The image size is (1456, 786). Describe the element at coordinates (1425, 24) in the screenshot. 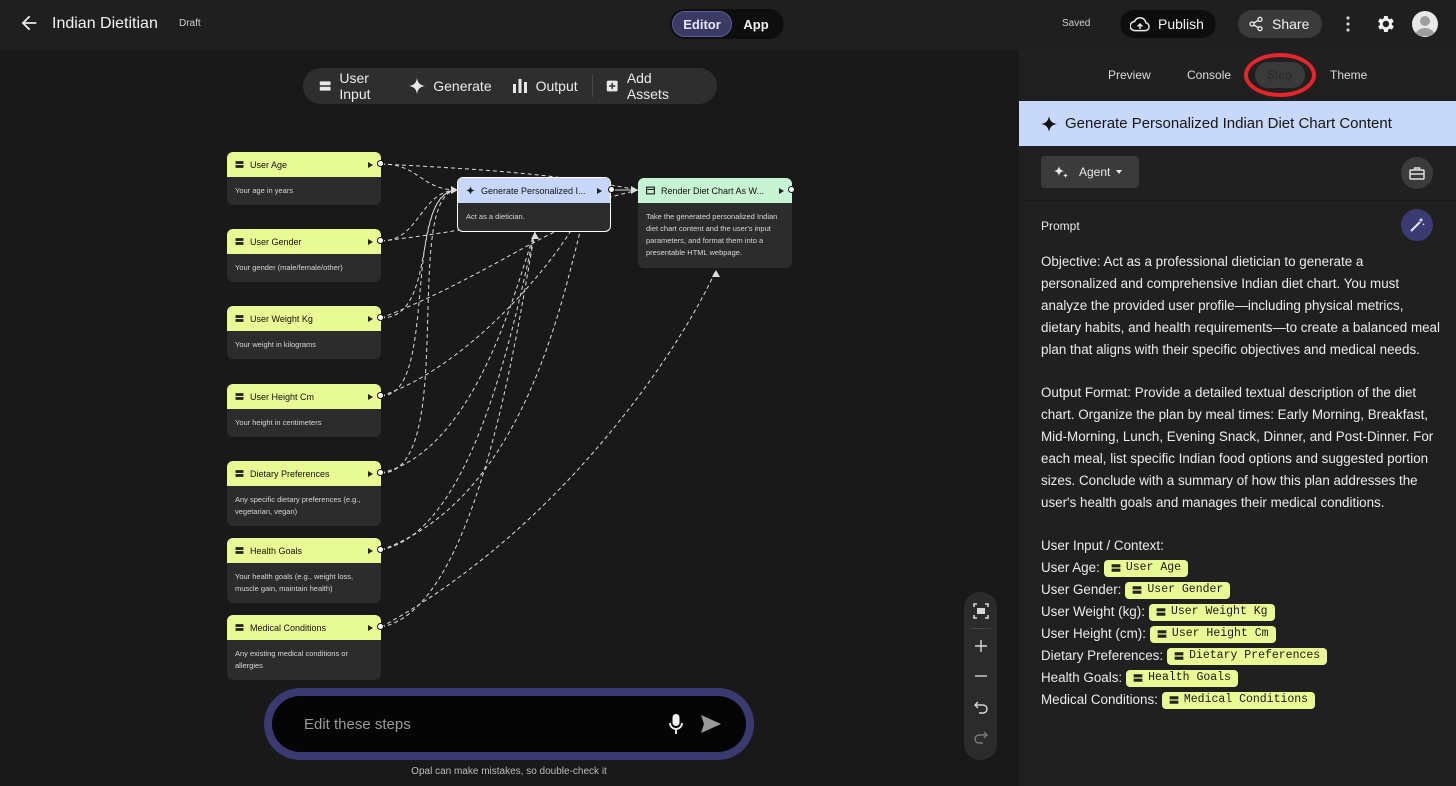

I see `avatar` at that location.